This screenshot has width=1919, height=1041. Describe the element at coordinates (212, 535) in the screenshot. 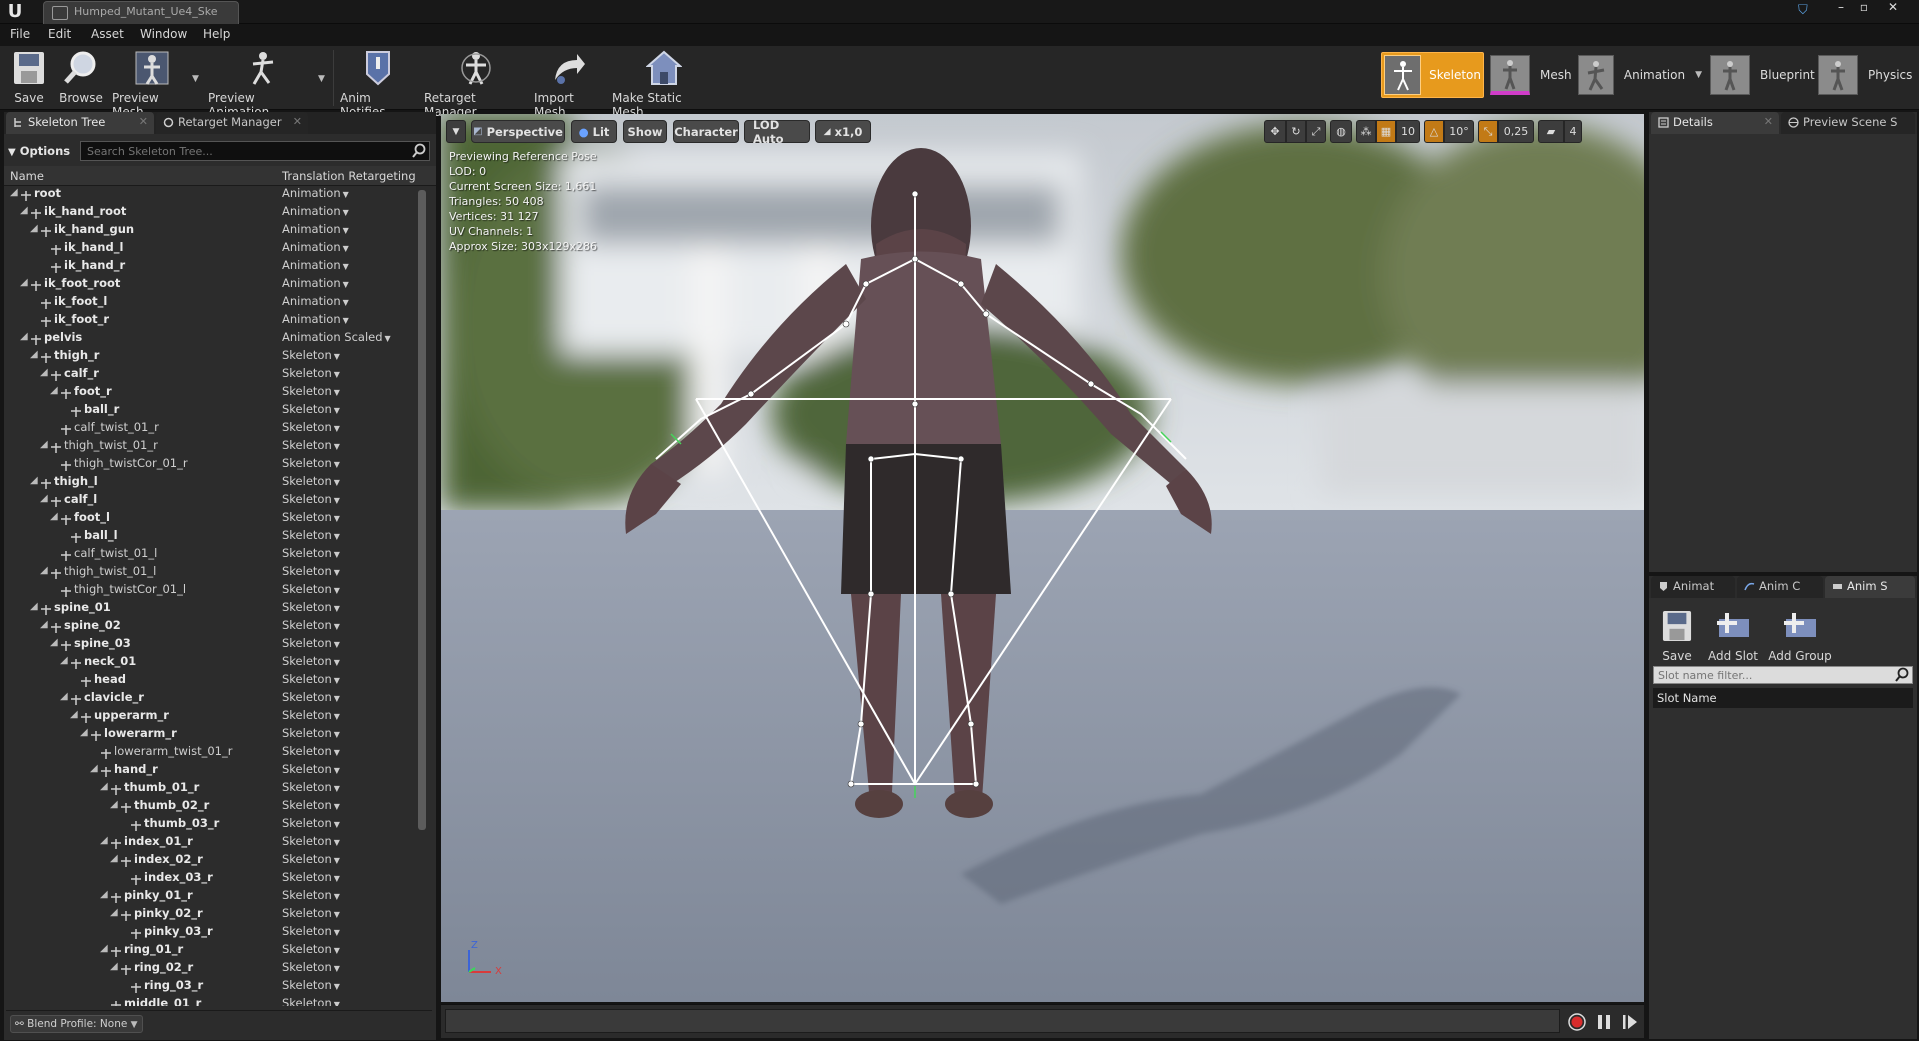

I see `bone-row-ball_l: ◢ball_lSkeleton▼` at that location.